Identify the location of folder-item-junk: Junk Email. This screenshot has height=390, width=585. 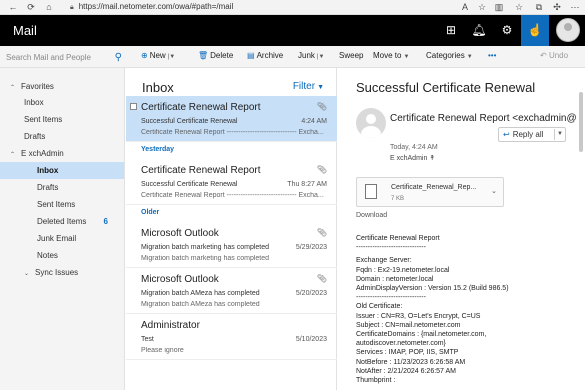
(62, 238).